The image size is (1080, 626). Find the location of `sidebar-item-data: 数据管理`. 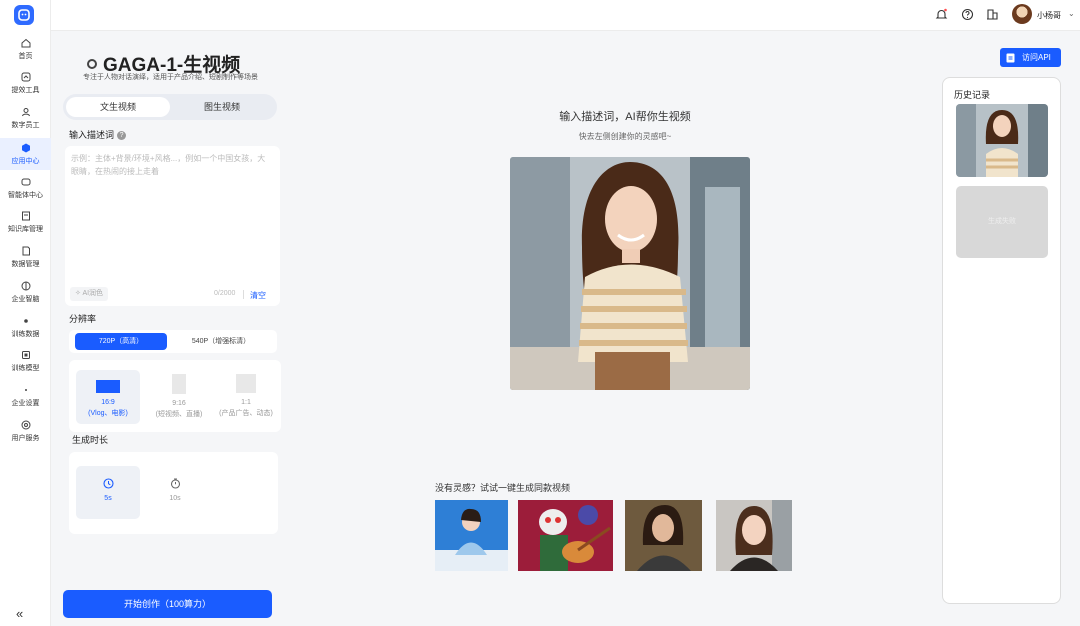

sidebar-item-data: 数据管理 is located at coordinates (25, 257).